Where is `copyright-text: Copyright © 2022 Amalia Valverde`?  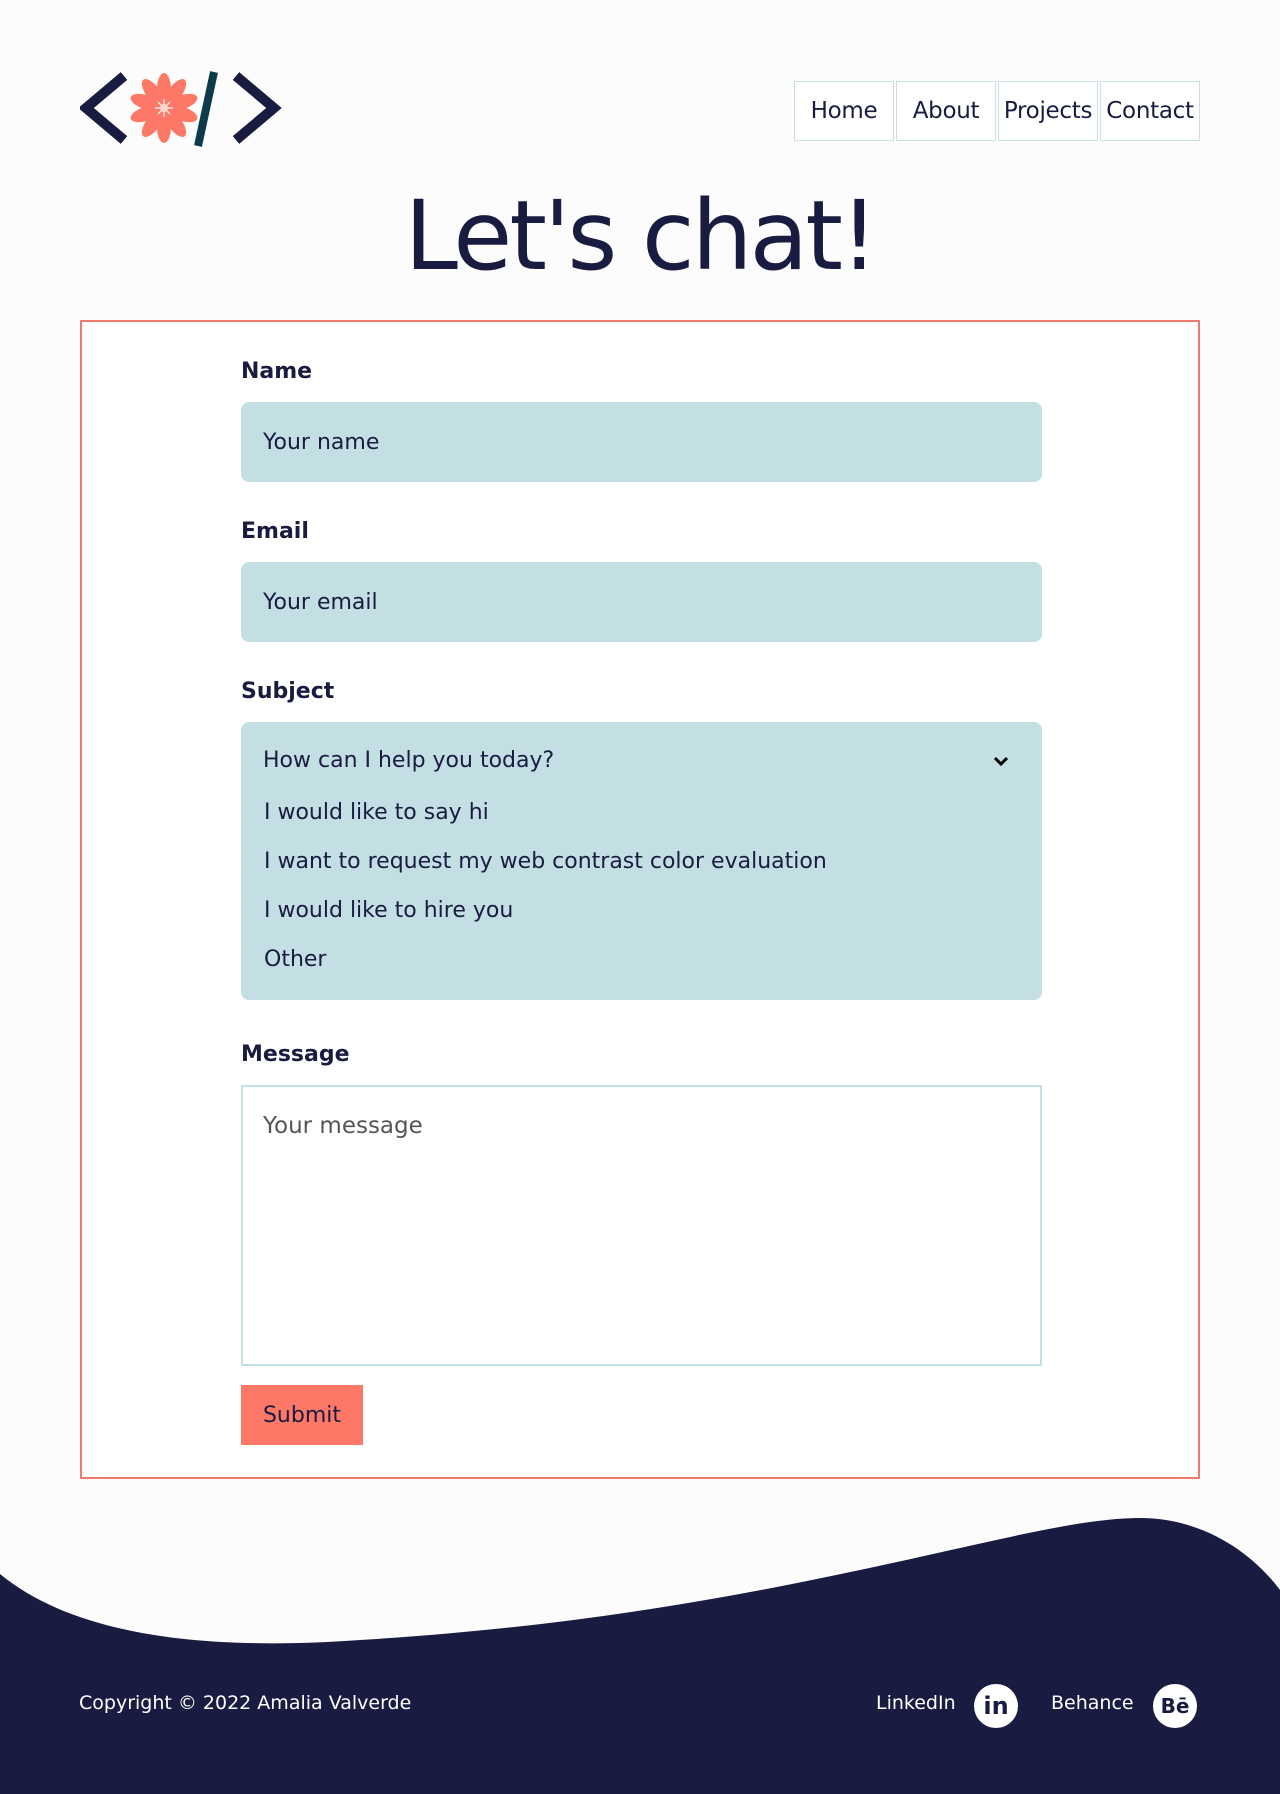 copyright-text: Copyright © 2022 Amalia Valverde is located at coordinates (245, 1703).